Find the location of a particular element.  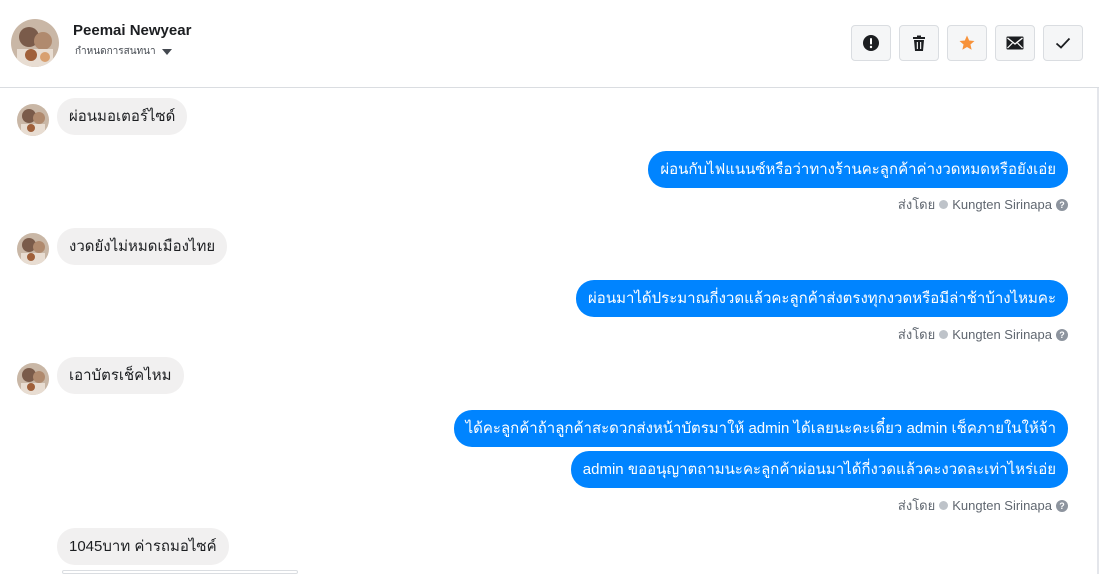

alert-icon is located at coordinates (871, 43).